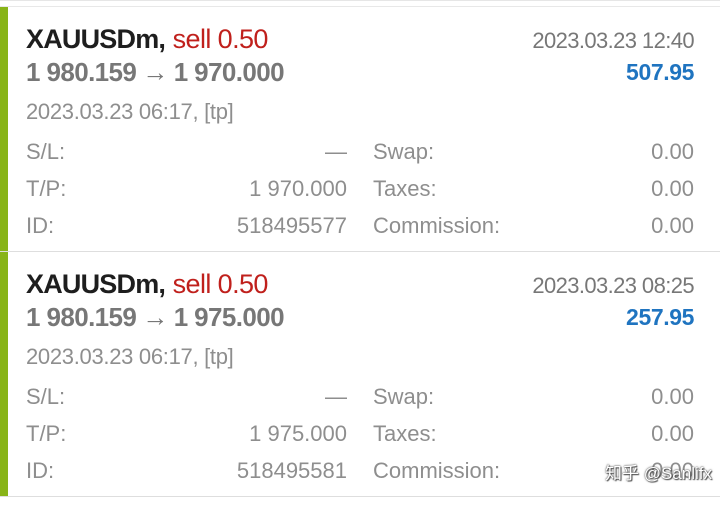 Image resolution: width=720 pixels, height=510 pixels. Describe the element at coordinates (298, 433) in the screenshot. I see `tp-value: 1 975.000` at that location.